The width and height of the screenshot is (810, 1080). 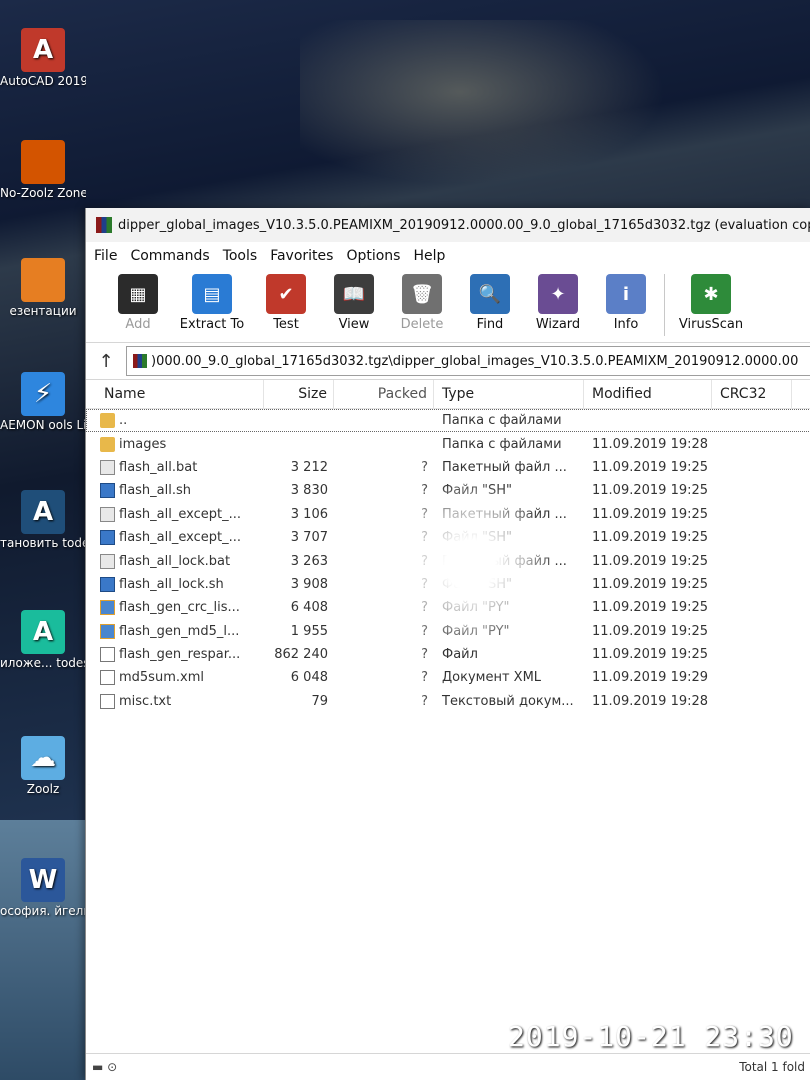 What do you see at coordinates (104, 225) in the screenshot?
I see `winrar-app-icon` at bounding box center [104, 225].